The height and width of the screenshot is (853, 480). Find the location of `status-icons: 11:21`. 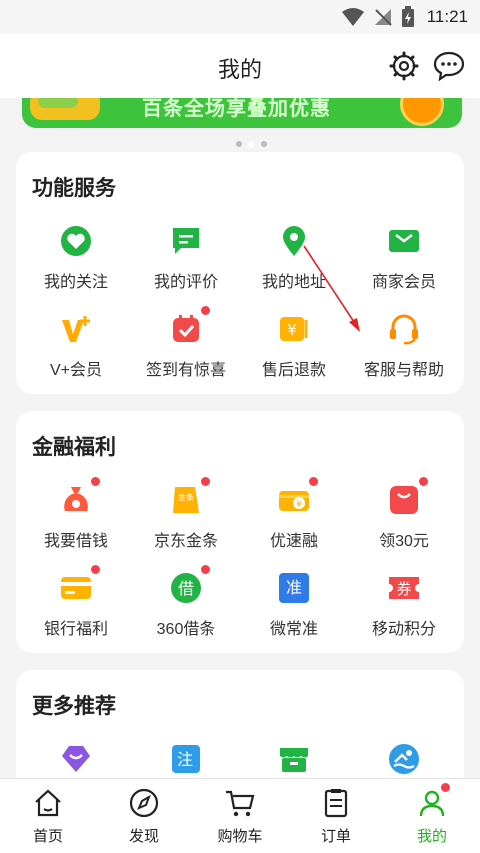

status-icons: 11:21 is located at coordinates (404, 17).